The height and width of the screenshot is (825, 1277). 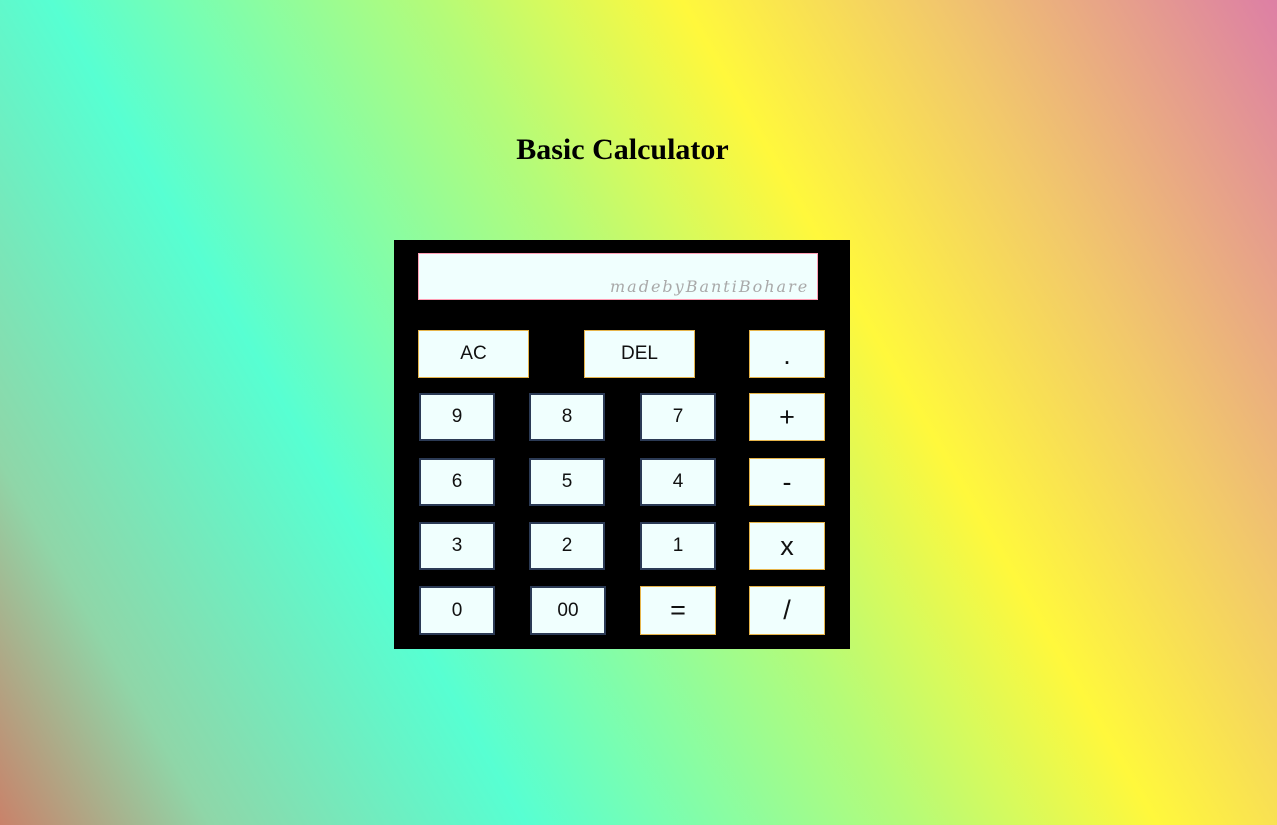 I want to click on decimal-point-button: ., so click(x=787, y=354).